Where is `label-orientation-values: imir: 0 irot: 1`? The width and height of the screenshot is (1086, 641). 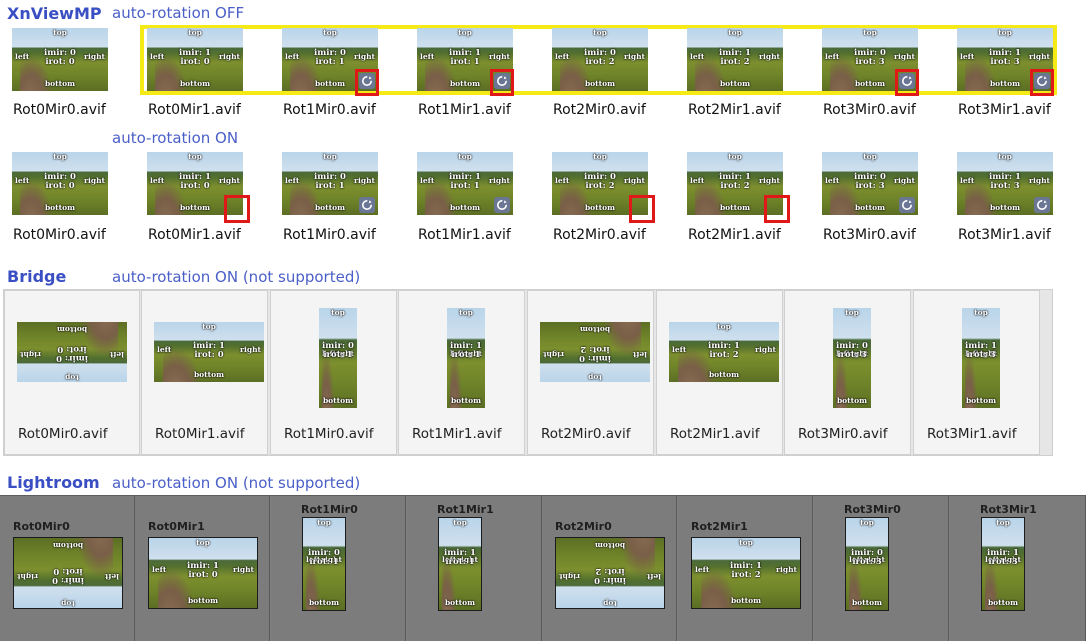
label-orientation-values: imir: 0 irot: 1 is located at coordinates (324, 558).